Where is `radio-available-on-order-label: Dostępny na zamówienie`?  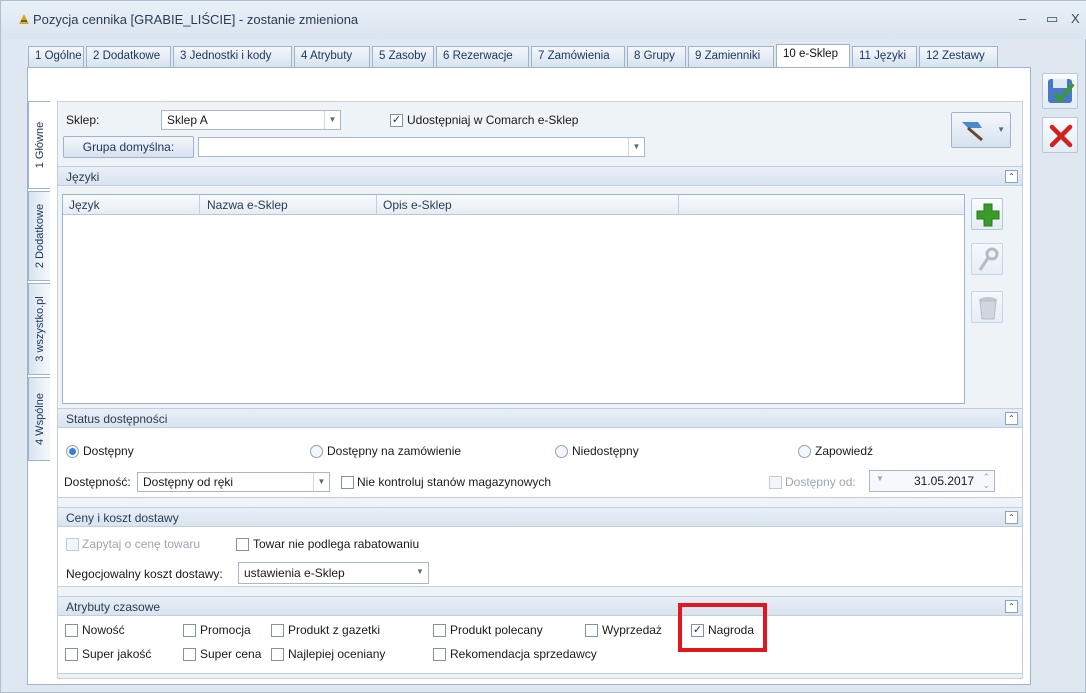
radio-available-on-order-label: Dostępny na zamówienie is located at coordinates (394, 451).